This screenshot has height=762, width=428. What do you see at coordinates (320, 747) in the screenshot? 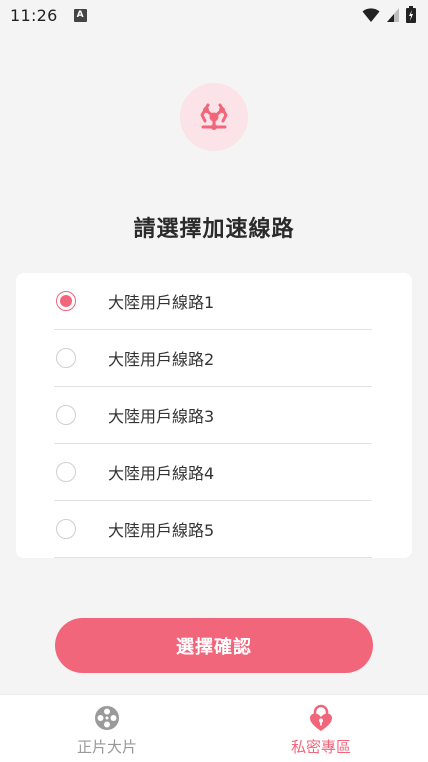
I see `nav-label: 私密專區` at bounding box center [320, 747].